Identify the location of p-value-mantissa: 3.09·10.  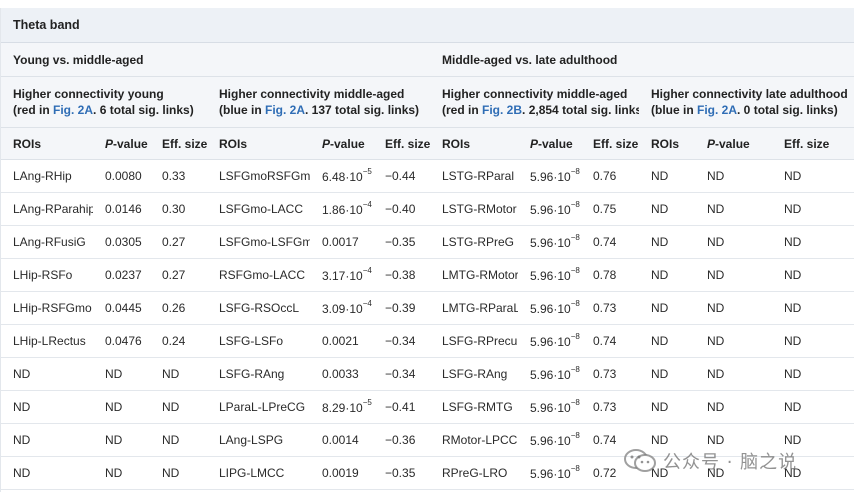
(342, 308).